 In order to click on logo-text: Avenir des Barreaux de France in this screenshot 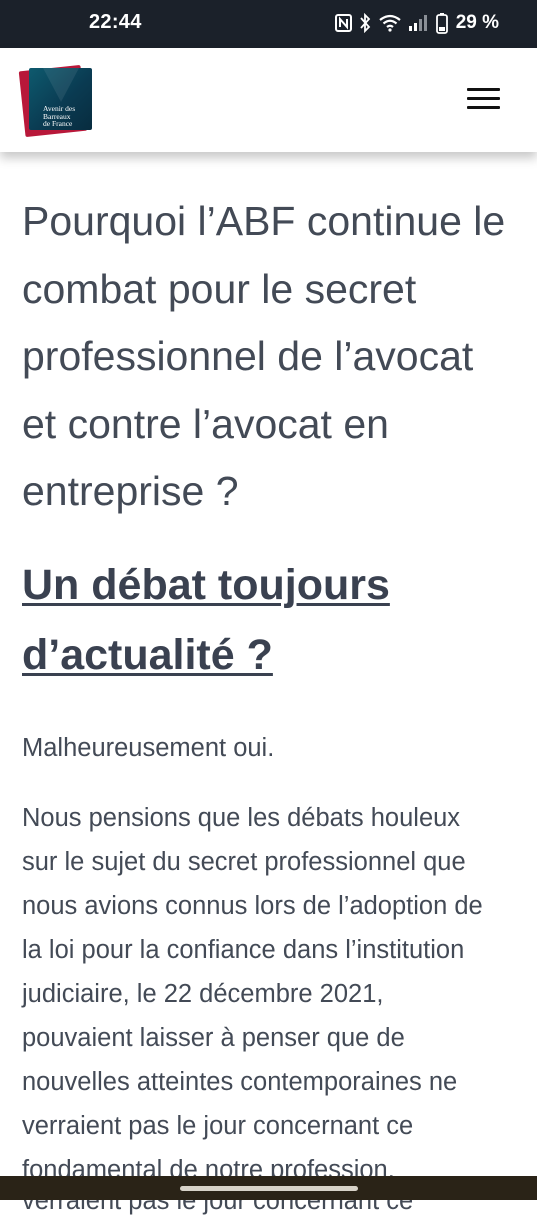, I will do `click(59, 116)`.